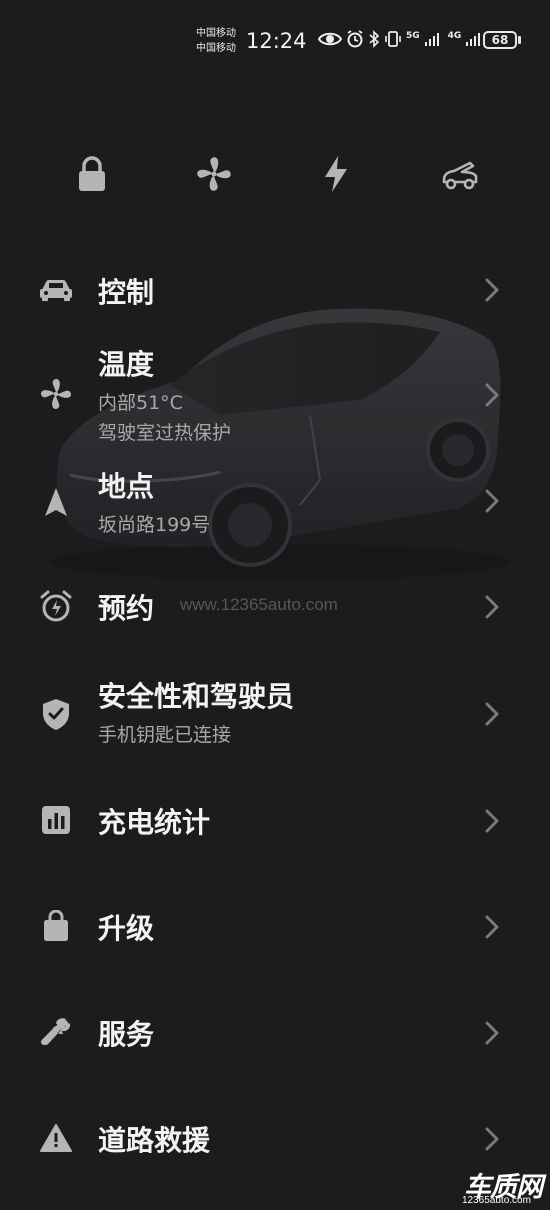 This screenshot has height=1210, width=550. Describe the element at coordinates (374, 39) in the screenshot. I see `bluetooth-icon` at that location.